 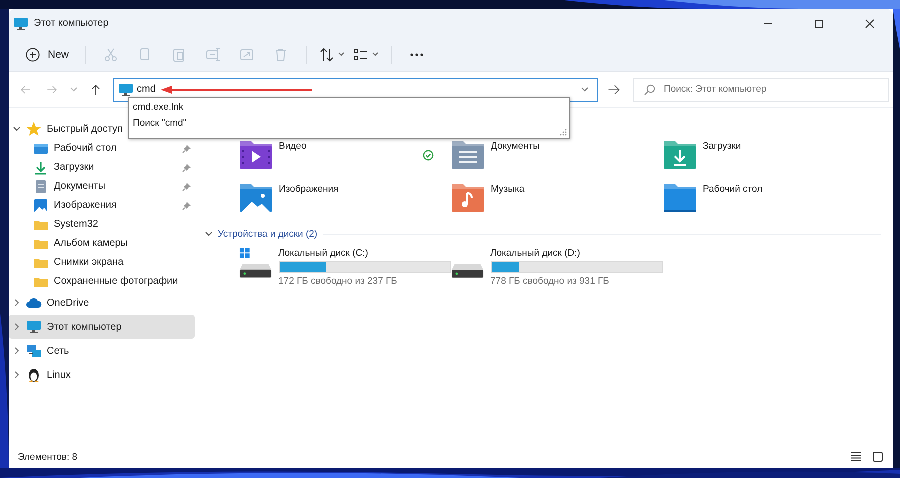 What do you see at coordinates (102, 148) in the screenshot?
I see `sidebar-item: Рабочий стол` at bounding box center [102, 148].